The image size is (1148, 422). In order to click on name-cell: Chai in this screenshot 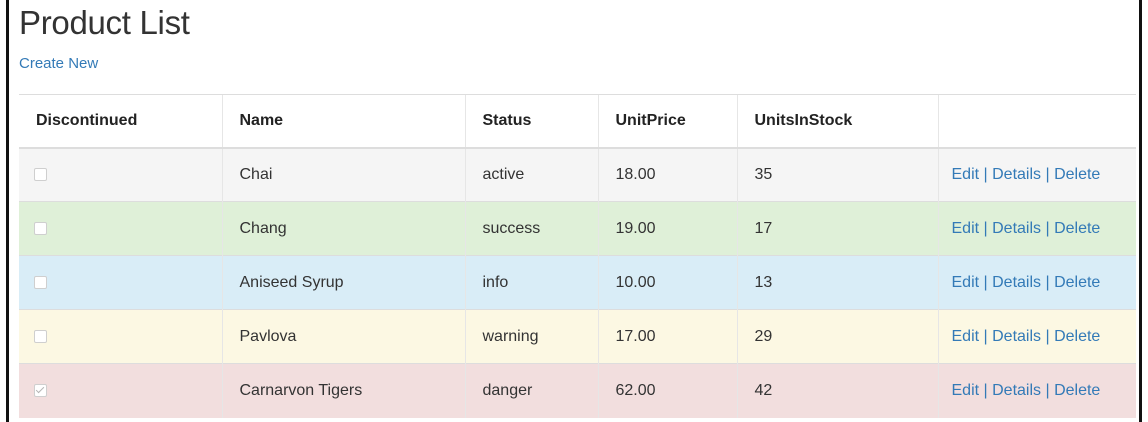, I will do `click(343, 174)`.